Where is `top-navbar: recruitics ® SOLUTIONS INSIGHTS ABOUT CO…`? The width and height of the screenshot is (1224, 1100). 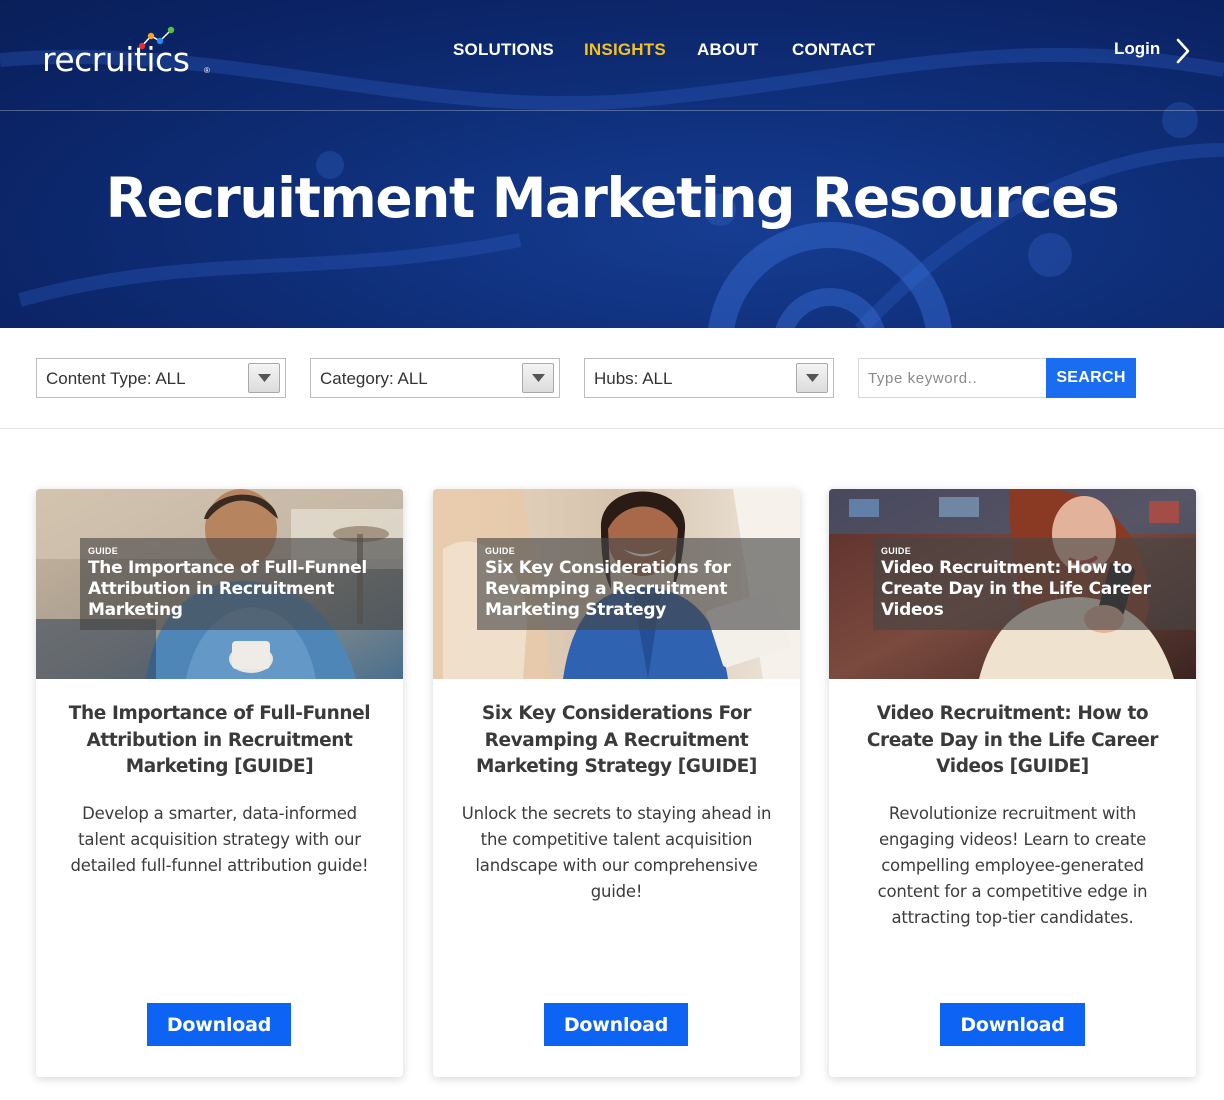 top-navbar: recruitics ® SOLUTIONS INSIGHTS ABOUT CO… is located at coordinates (612, 55).